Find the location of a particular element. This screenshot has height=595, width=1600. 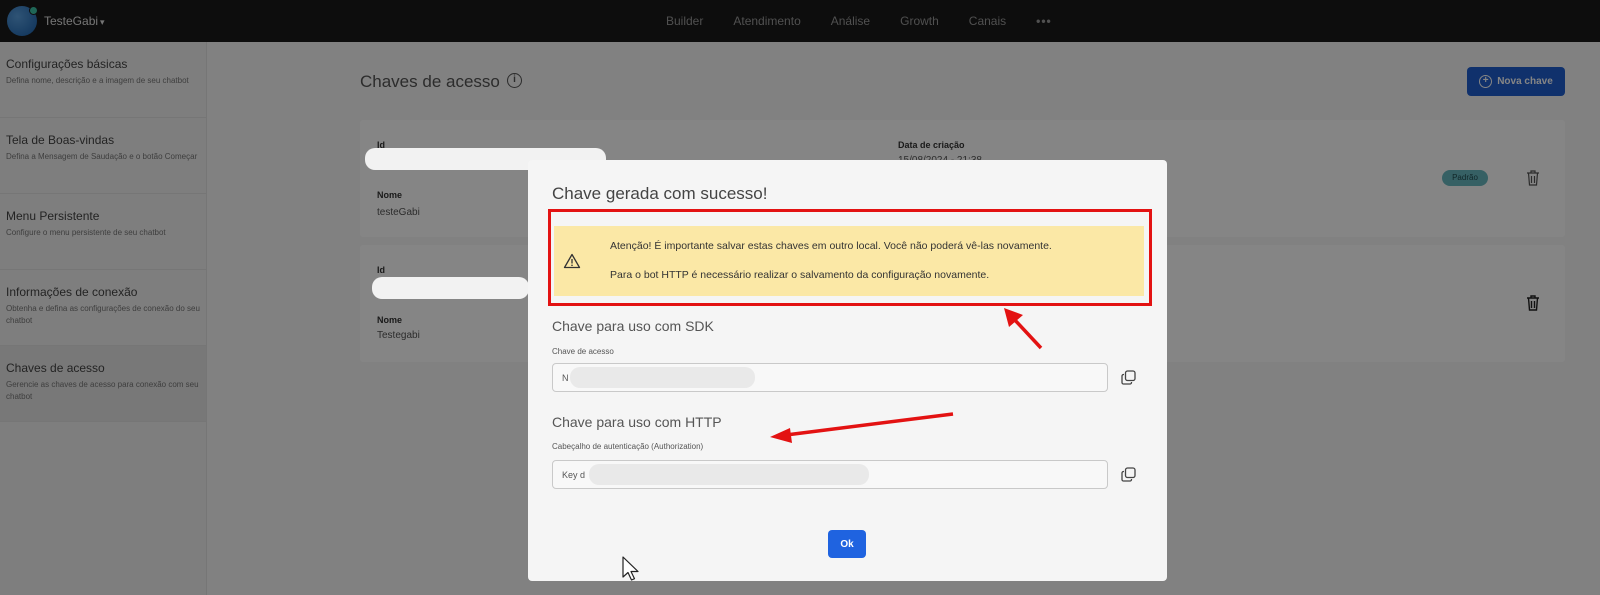

http-auth-field: Key d is located at coordinates (830, 474).